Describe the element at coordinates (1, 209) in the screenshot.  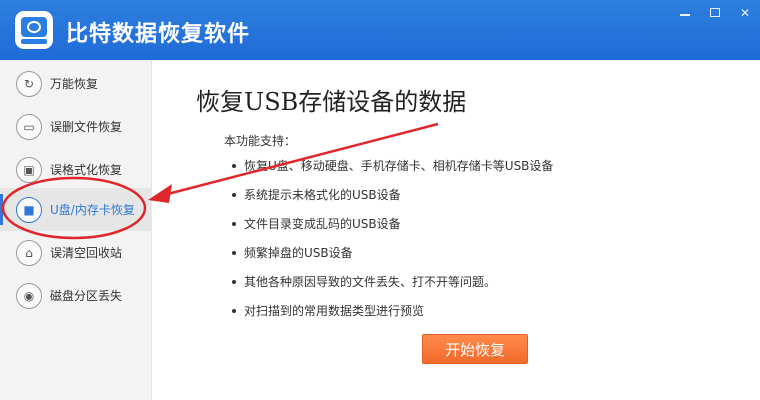
I see `active-indicator` at that location.